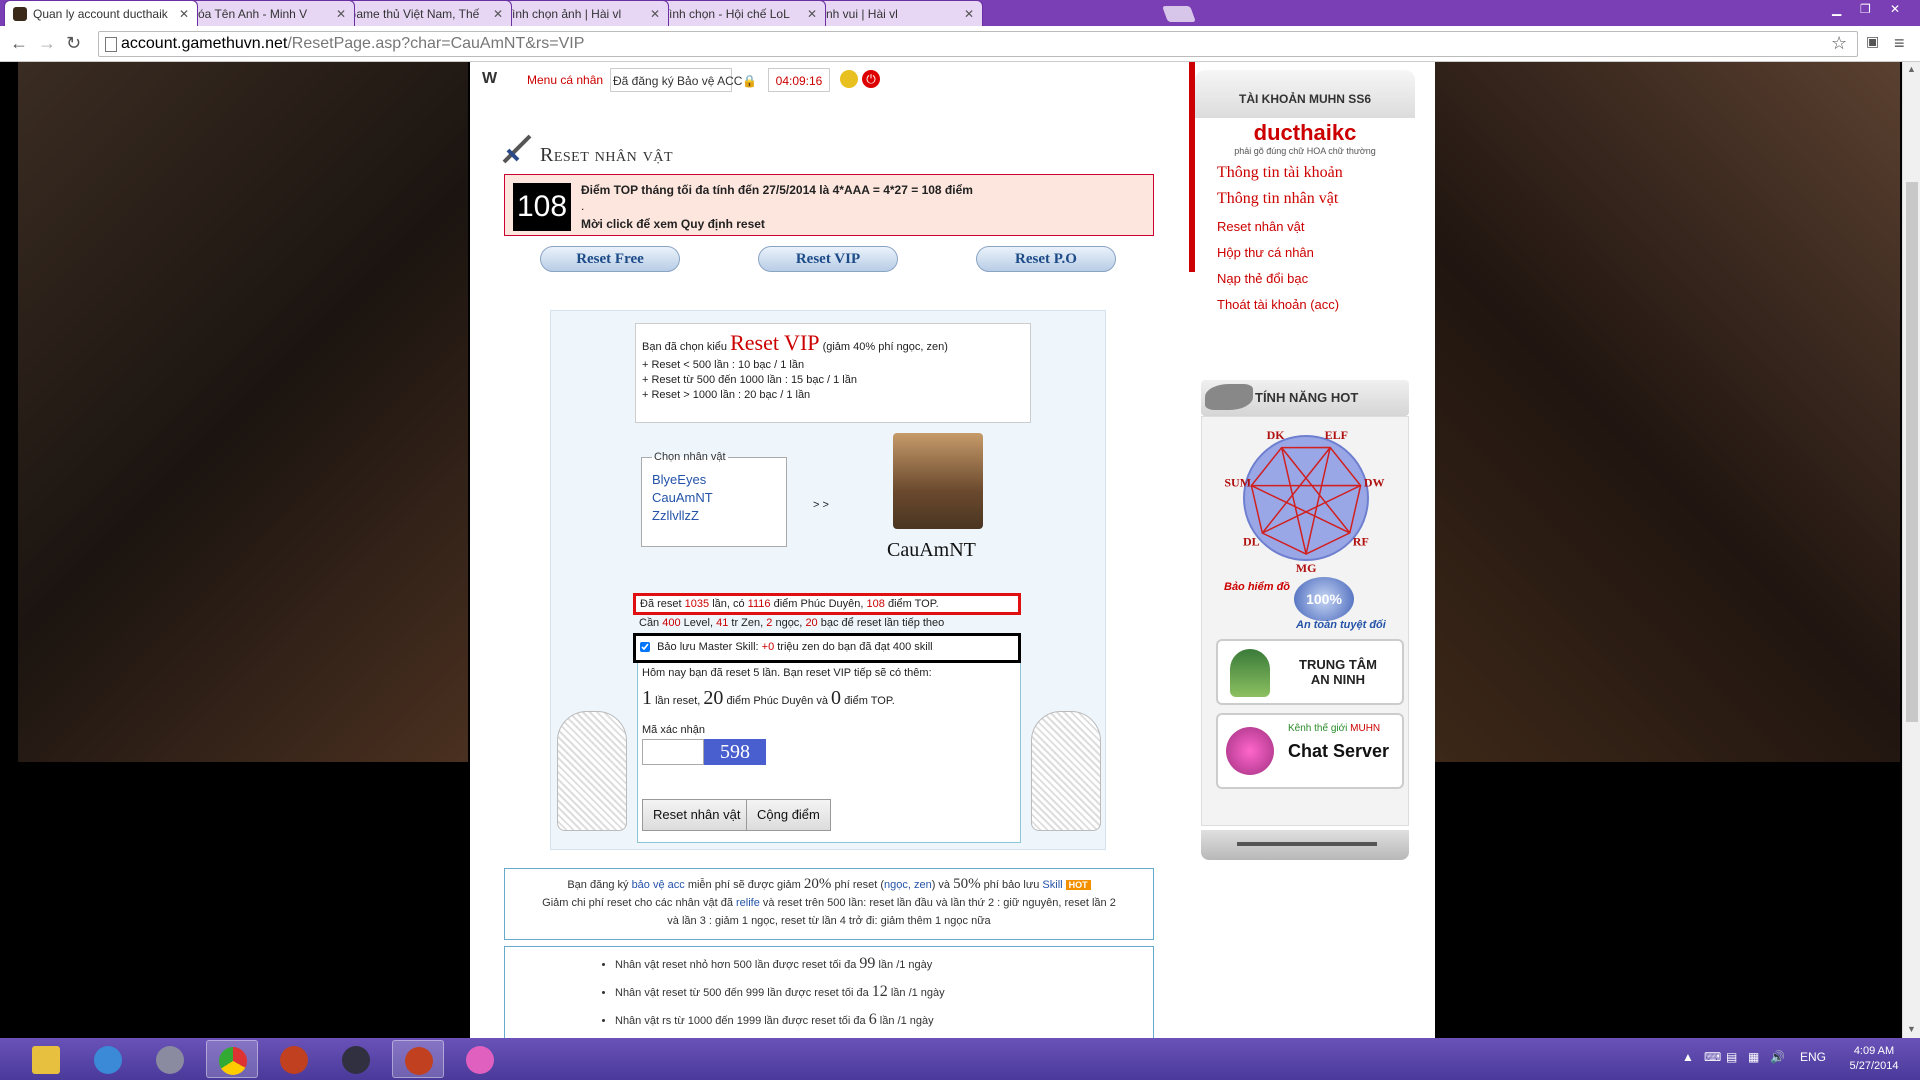 Image resolution: width=1920 pixels, height=1080 pixels. What do you see at coordinates (413, 13) in the screenshot?
I see `tab-label: Game thủ Việt Nam, Thế` at bounding box center [413, 13].